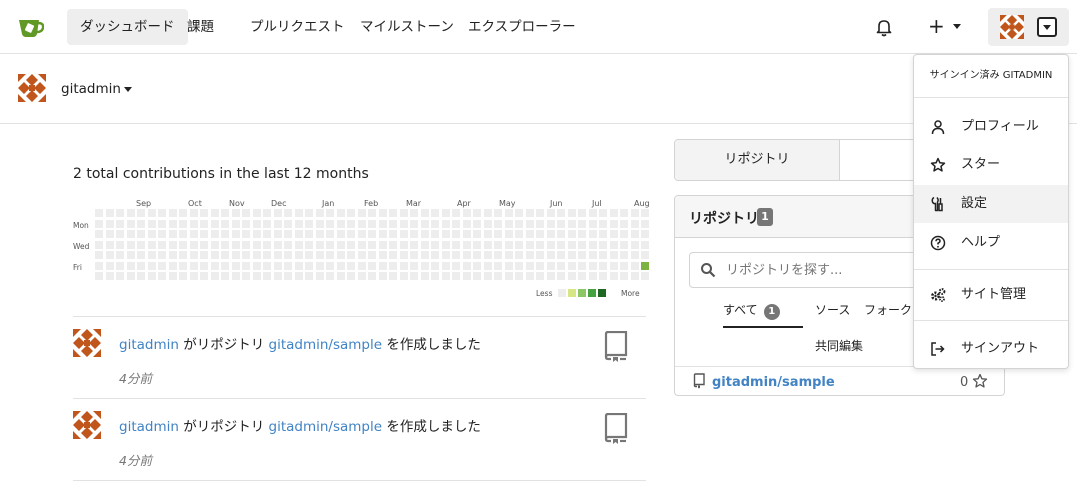  Describe the element at coordinates (87, 343) in the screenshot. I see `avatar` at that location.